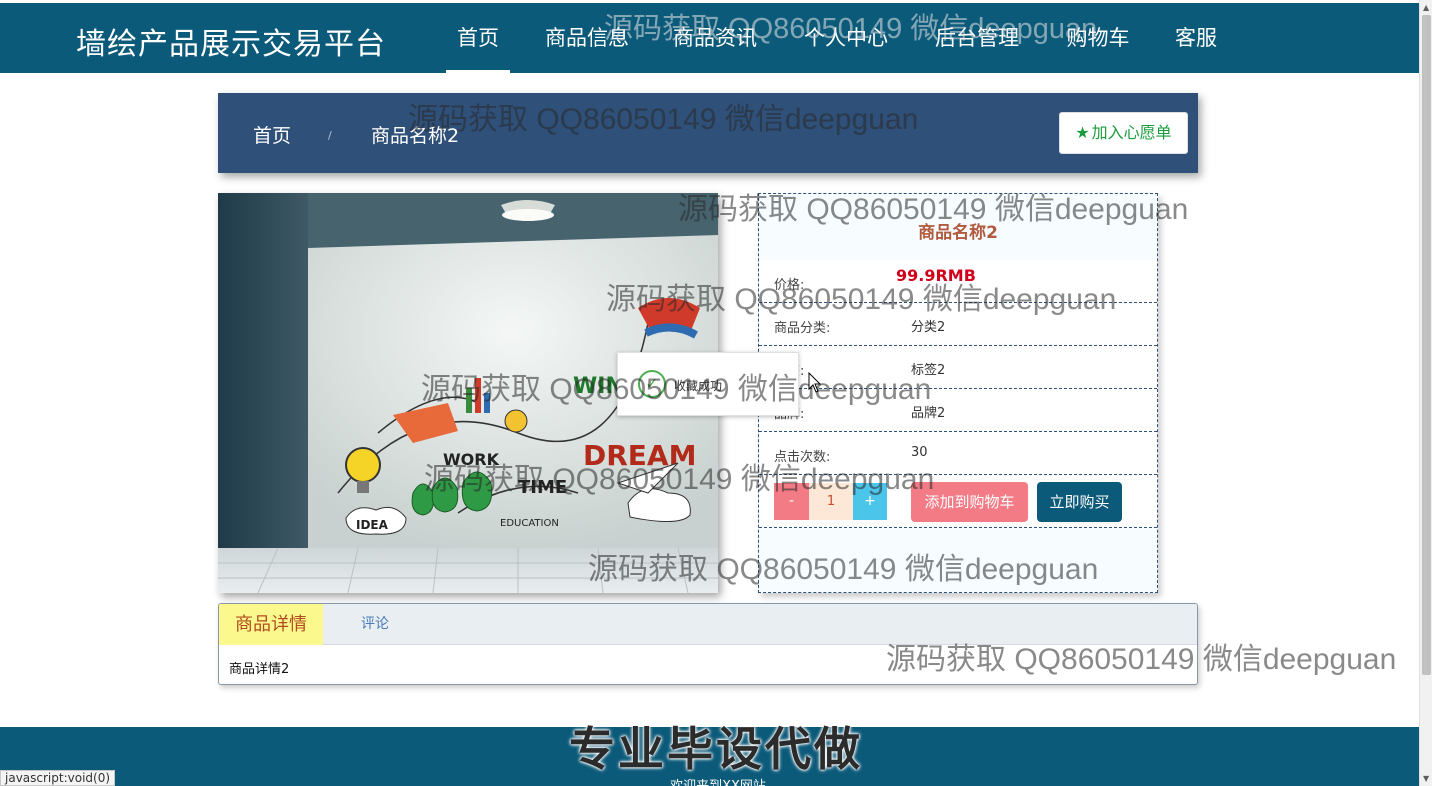 The height and width of the screenshot is (786, 1432). What do you see at coordinates (1196, 38) in the screenshot?
I see `nav-service: 客服` at bounding box center [1196, 38].